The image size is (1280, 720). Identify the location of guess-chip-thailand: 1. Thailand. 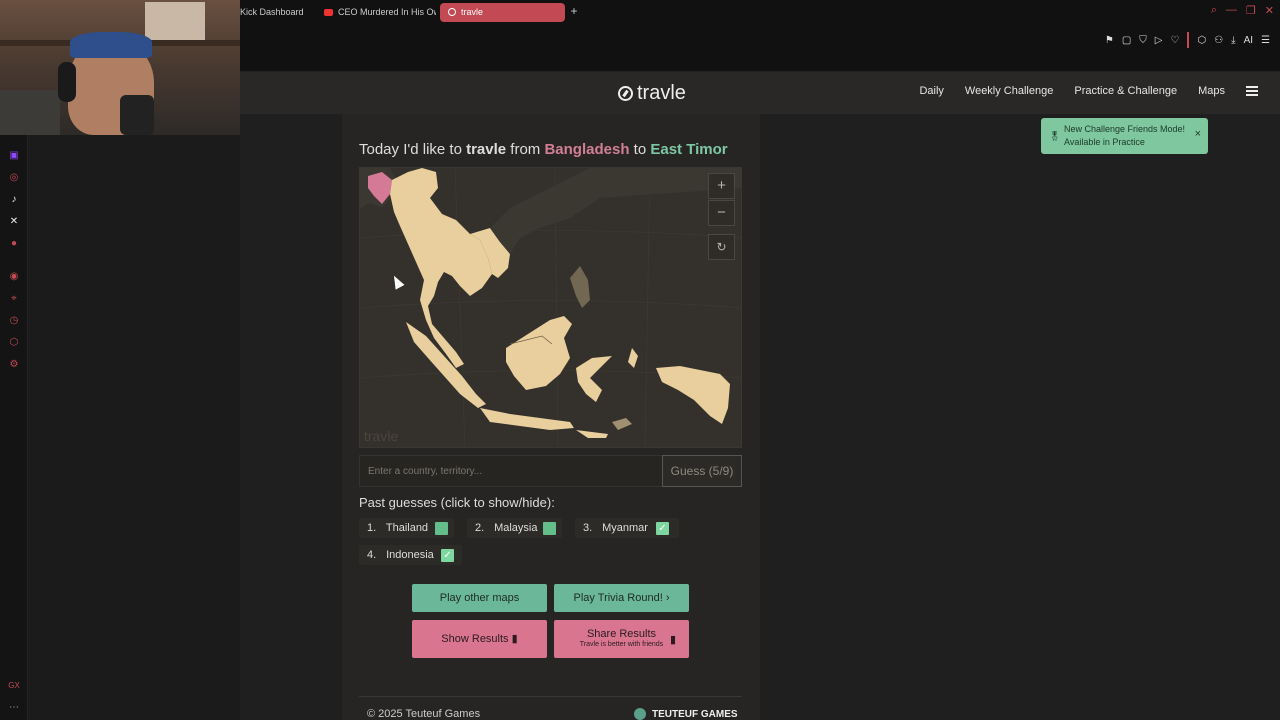
(406, 528).